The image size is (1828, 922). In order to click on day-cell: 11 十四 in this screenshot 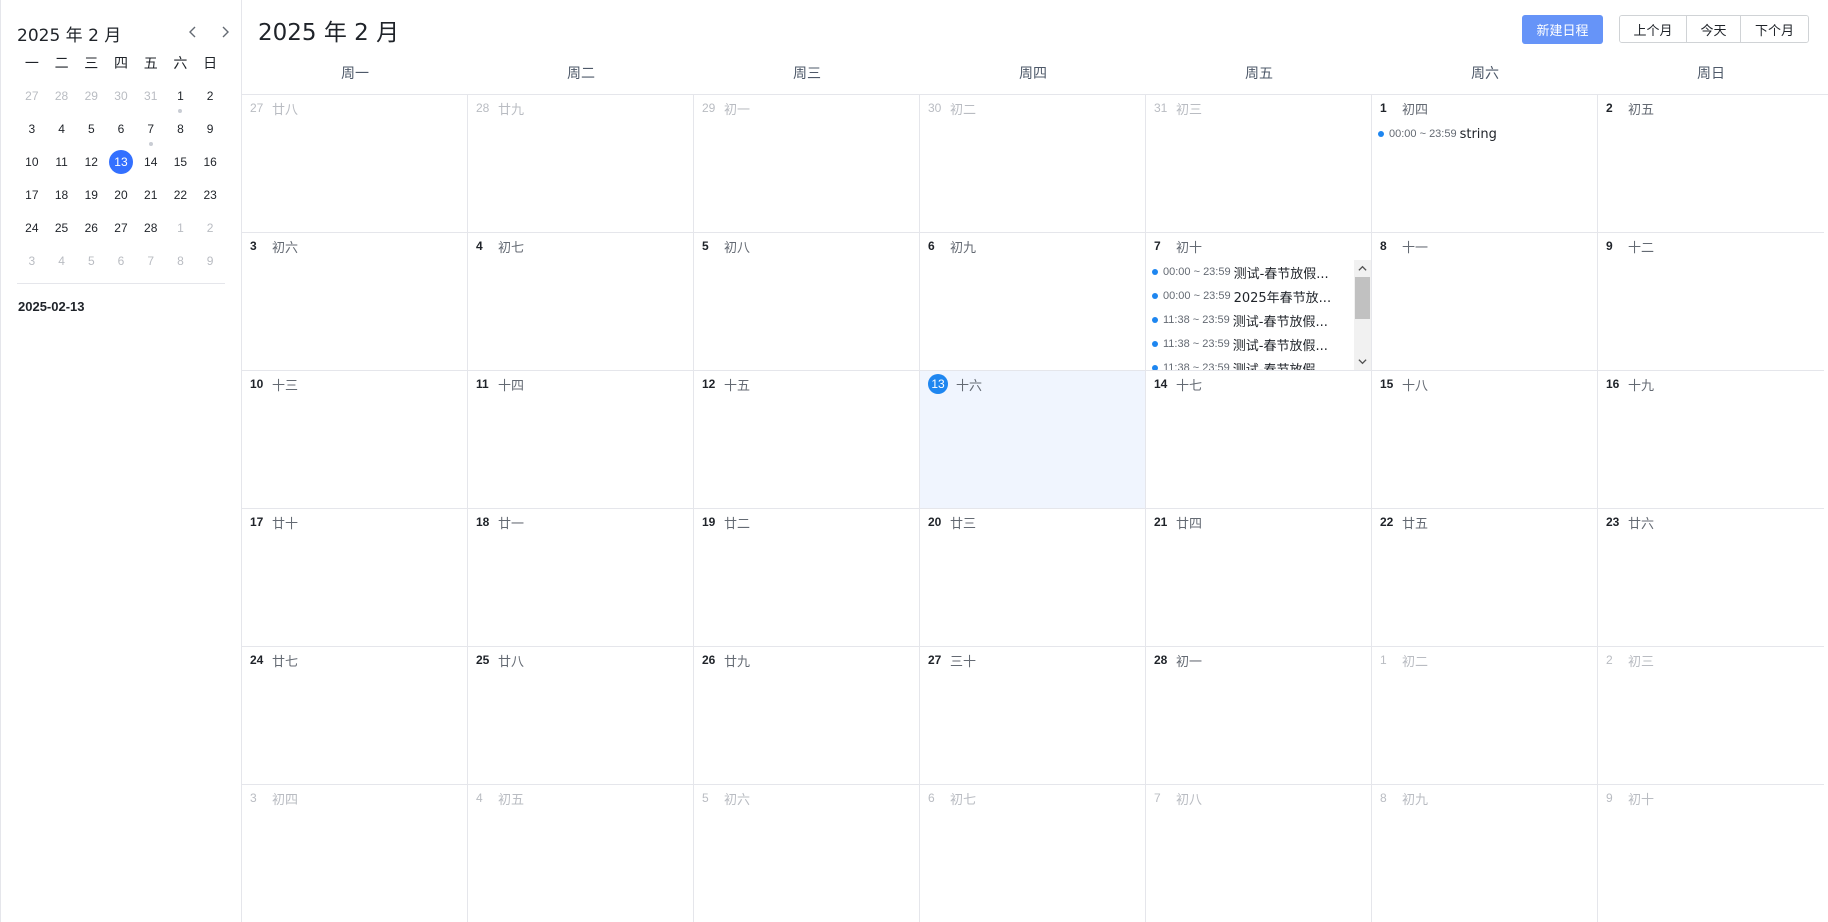, I will do `click(581, 440)`.